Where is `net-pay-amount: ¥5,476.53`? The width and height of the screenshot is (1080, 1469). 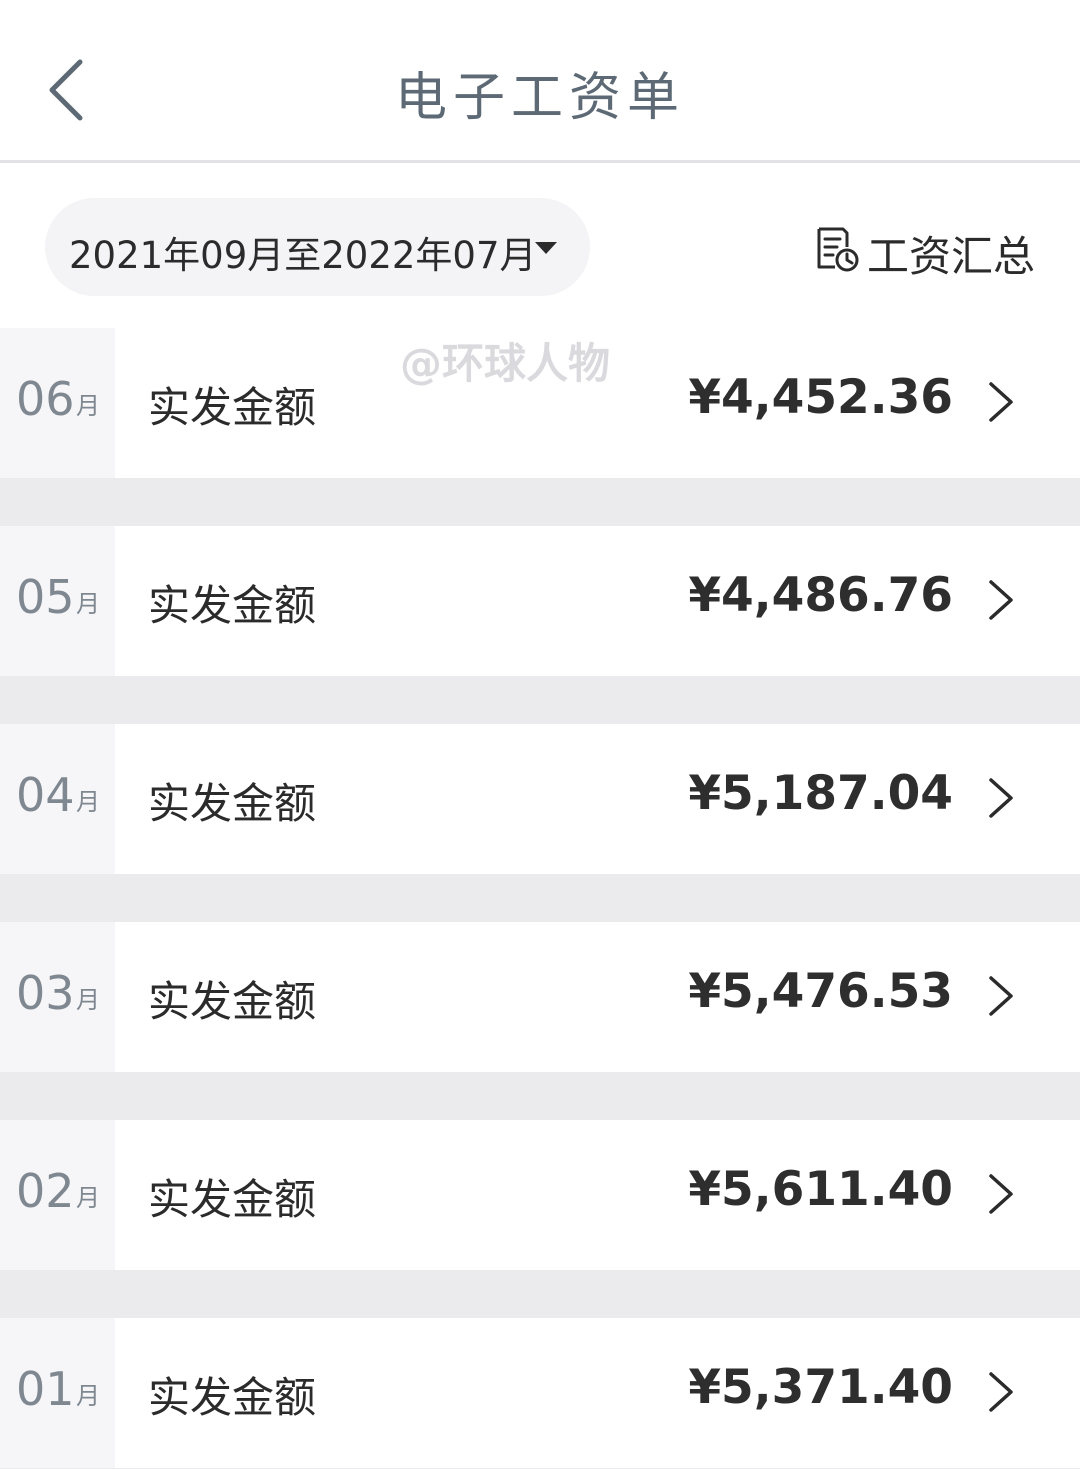 net-pay-amount: ¥5,476.53 is located at coordinates (820, 991).